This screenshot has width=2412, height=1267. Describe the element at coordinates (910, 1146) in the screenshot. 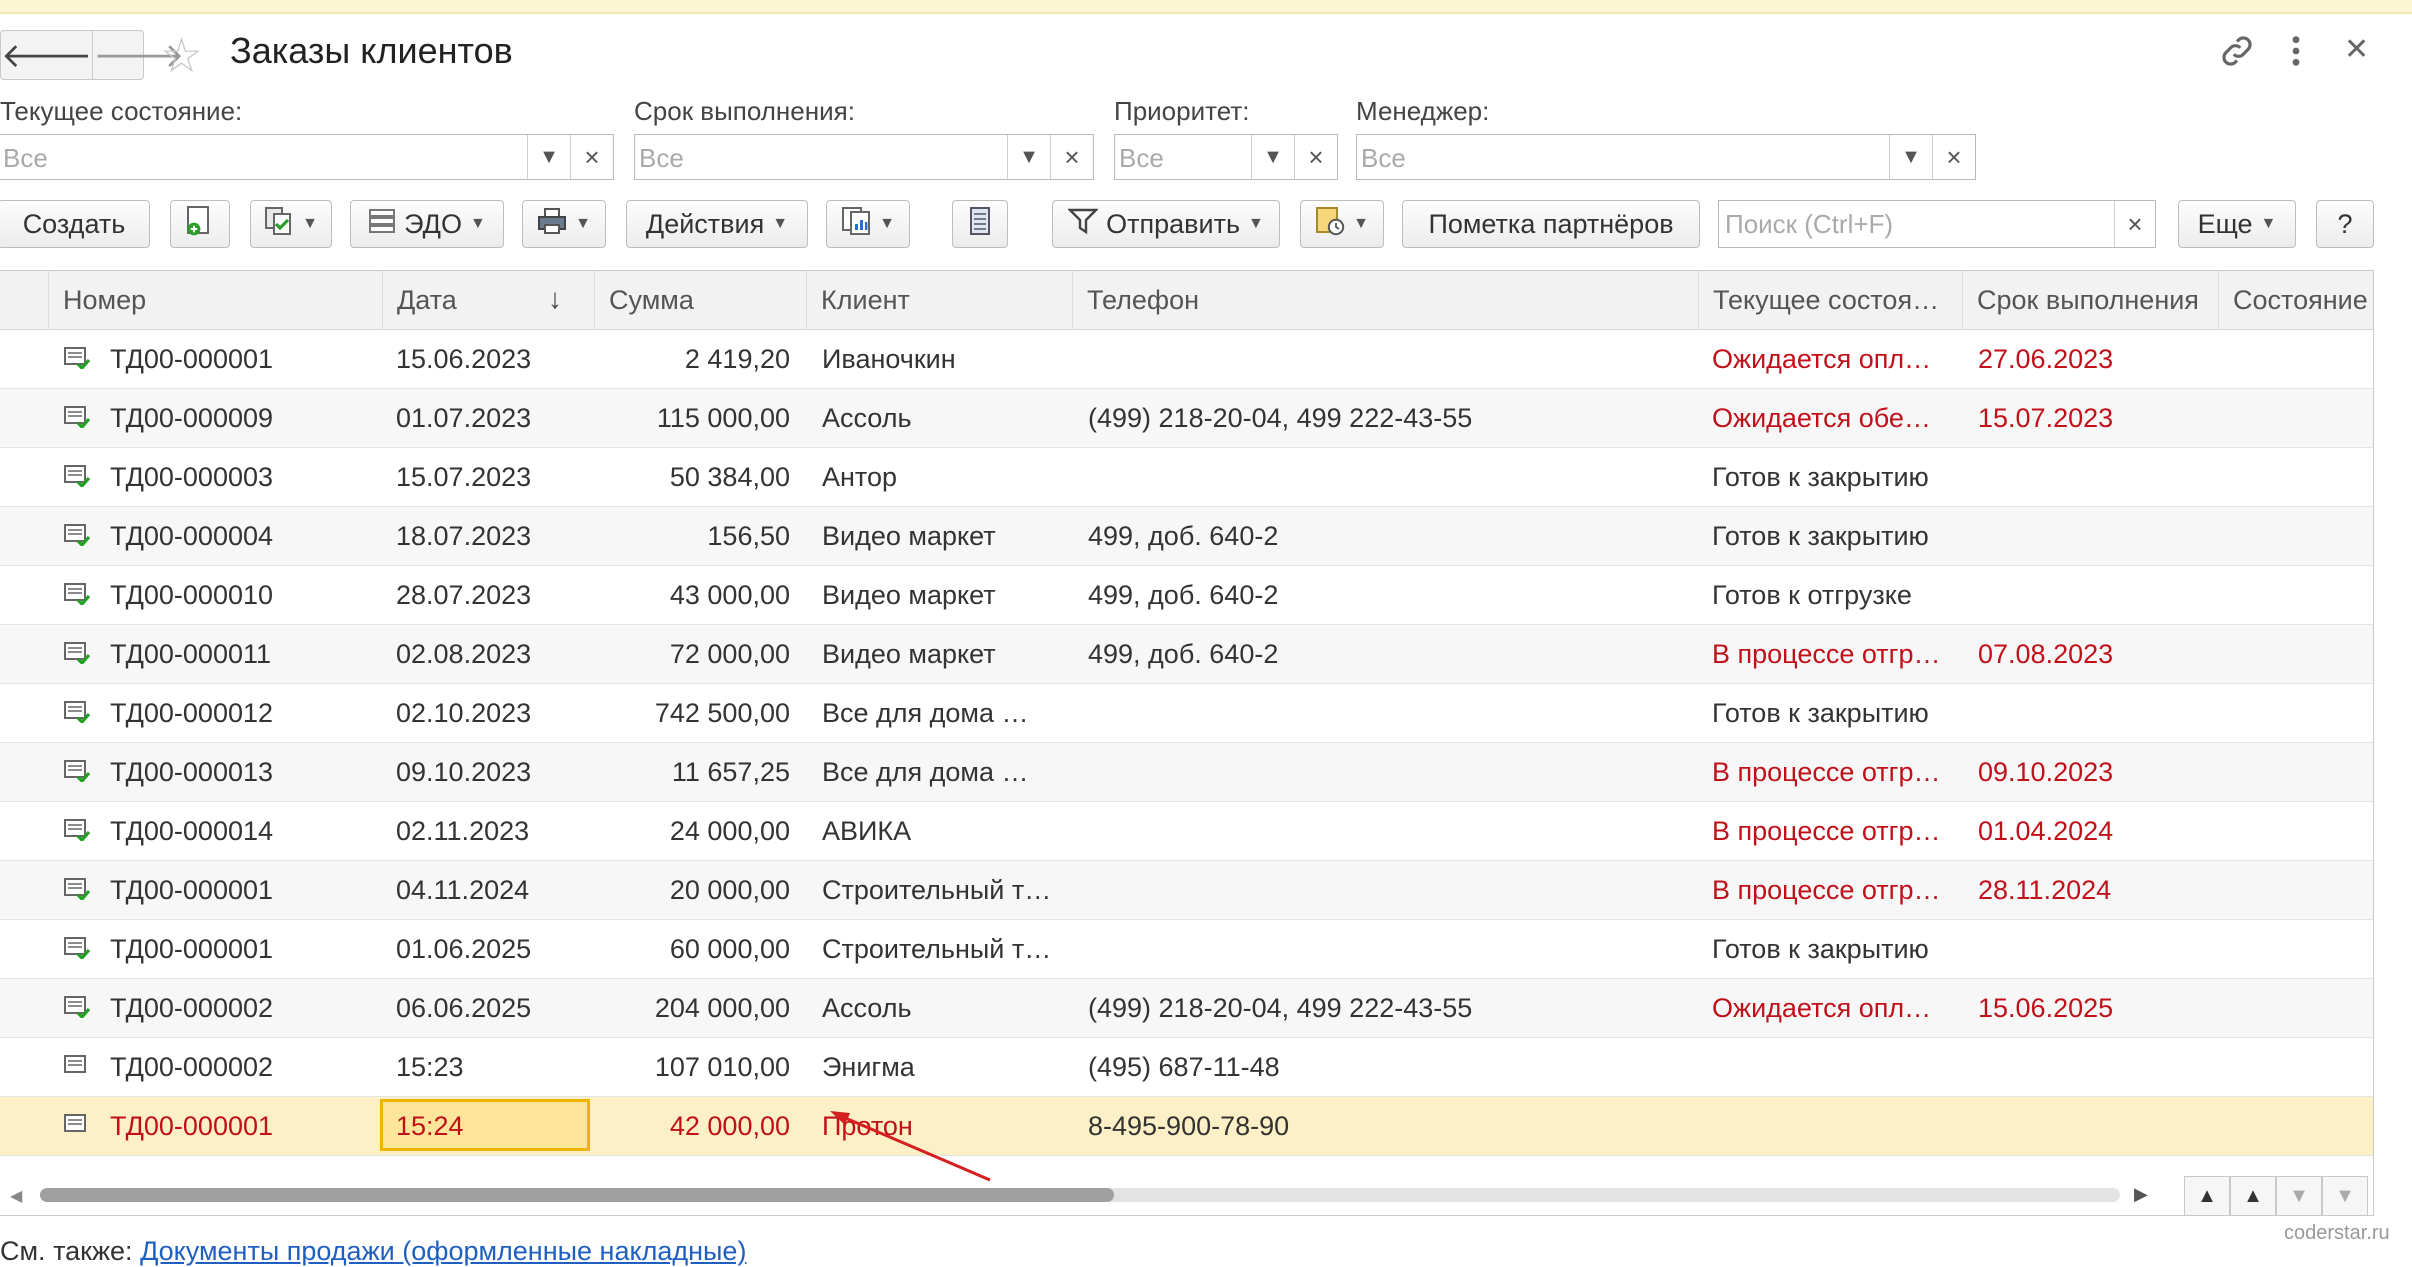

I see `annotation-arrow` at that location.